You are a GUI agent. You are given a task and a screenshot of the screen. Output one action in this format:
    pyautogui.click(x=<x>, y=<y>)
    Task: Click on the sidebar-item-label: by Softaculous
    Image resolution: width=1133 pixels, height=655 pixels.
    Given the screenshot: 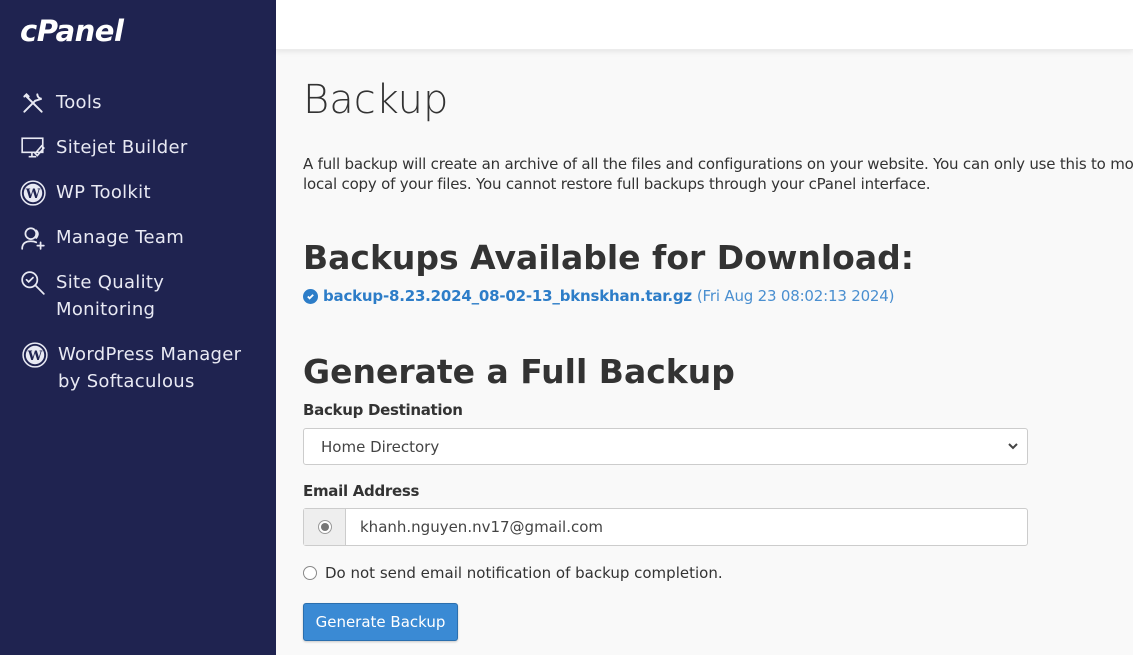 What is the action you would take?
    pyautogui.click(x=126, y=381)
    